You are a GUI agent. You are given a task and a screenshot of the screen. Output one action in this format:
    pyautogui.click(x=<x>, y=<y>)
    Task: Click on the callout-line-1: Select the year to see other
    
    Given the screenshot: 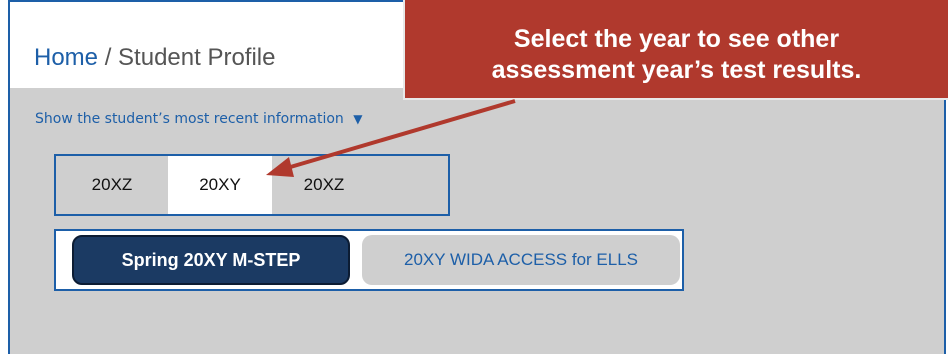 What is the action you would take?
    pyautogui.click(x=676, y=39)
    